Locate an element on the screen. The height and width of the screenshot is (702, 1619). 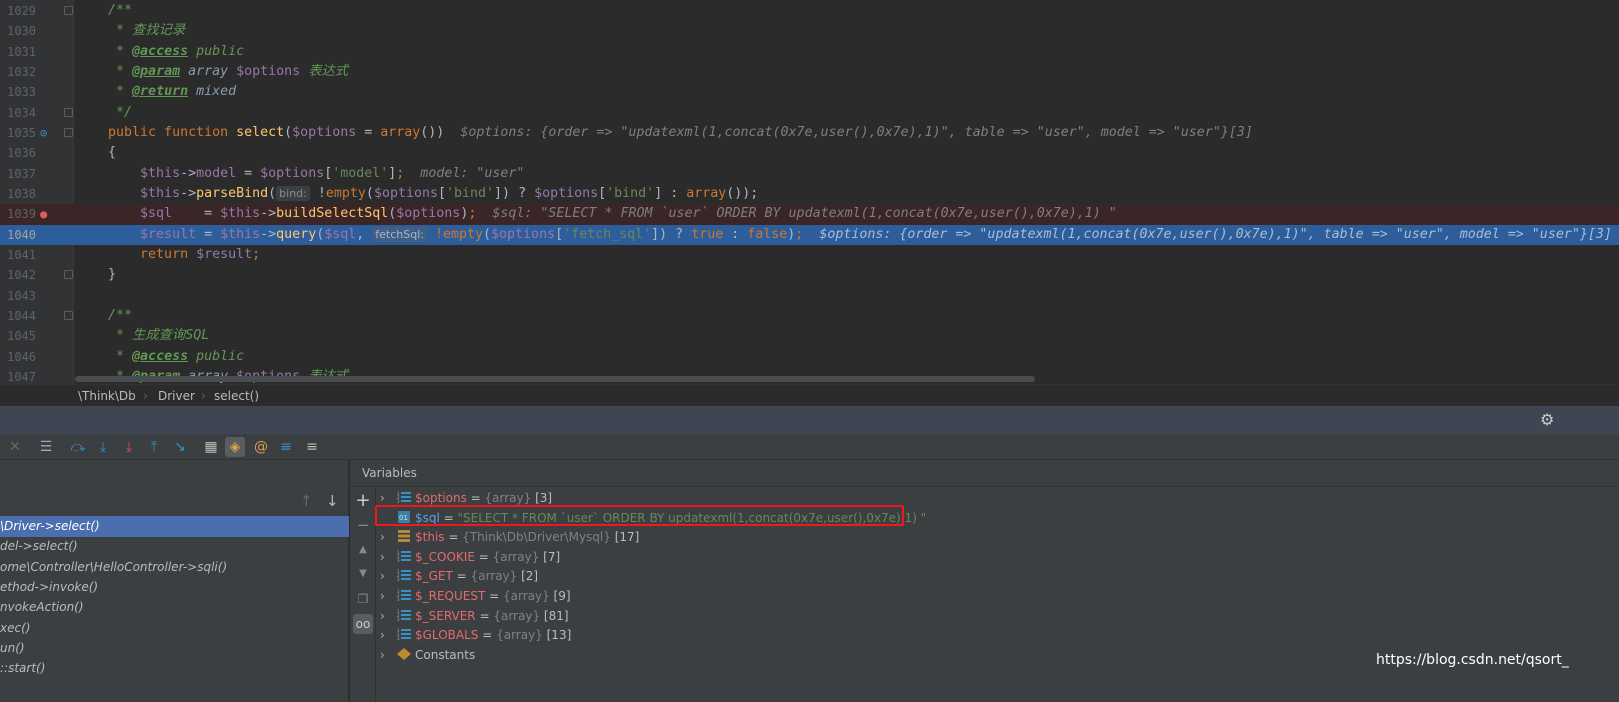
frame-item: ::start() is located at coordinates (174, 668).